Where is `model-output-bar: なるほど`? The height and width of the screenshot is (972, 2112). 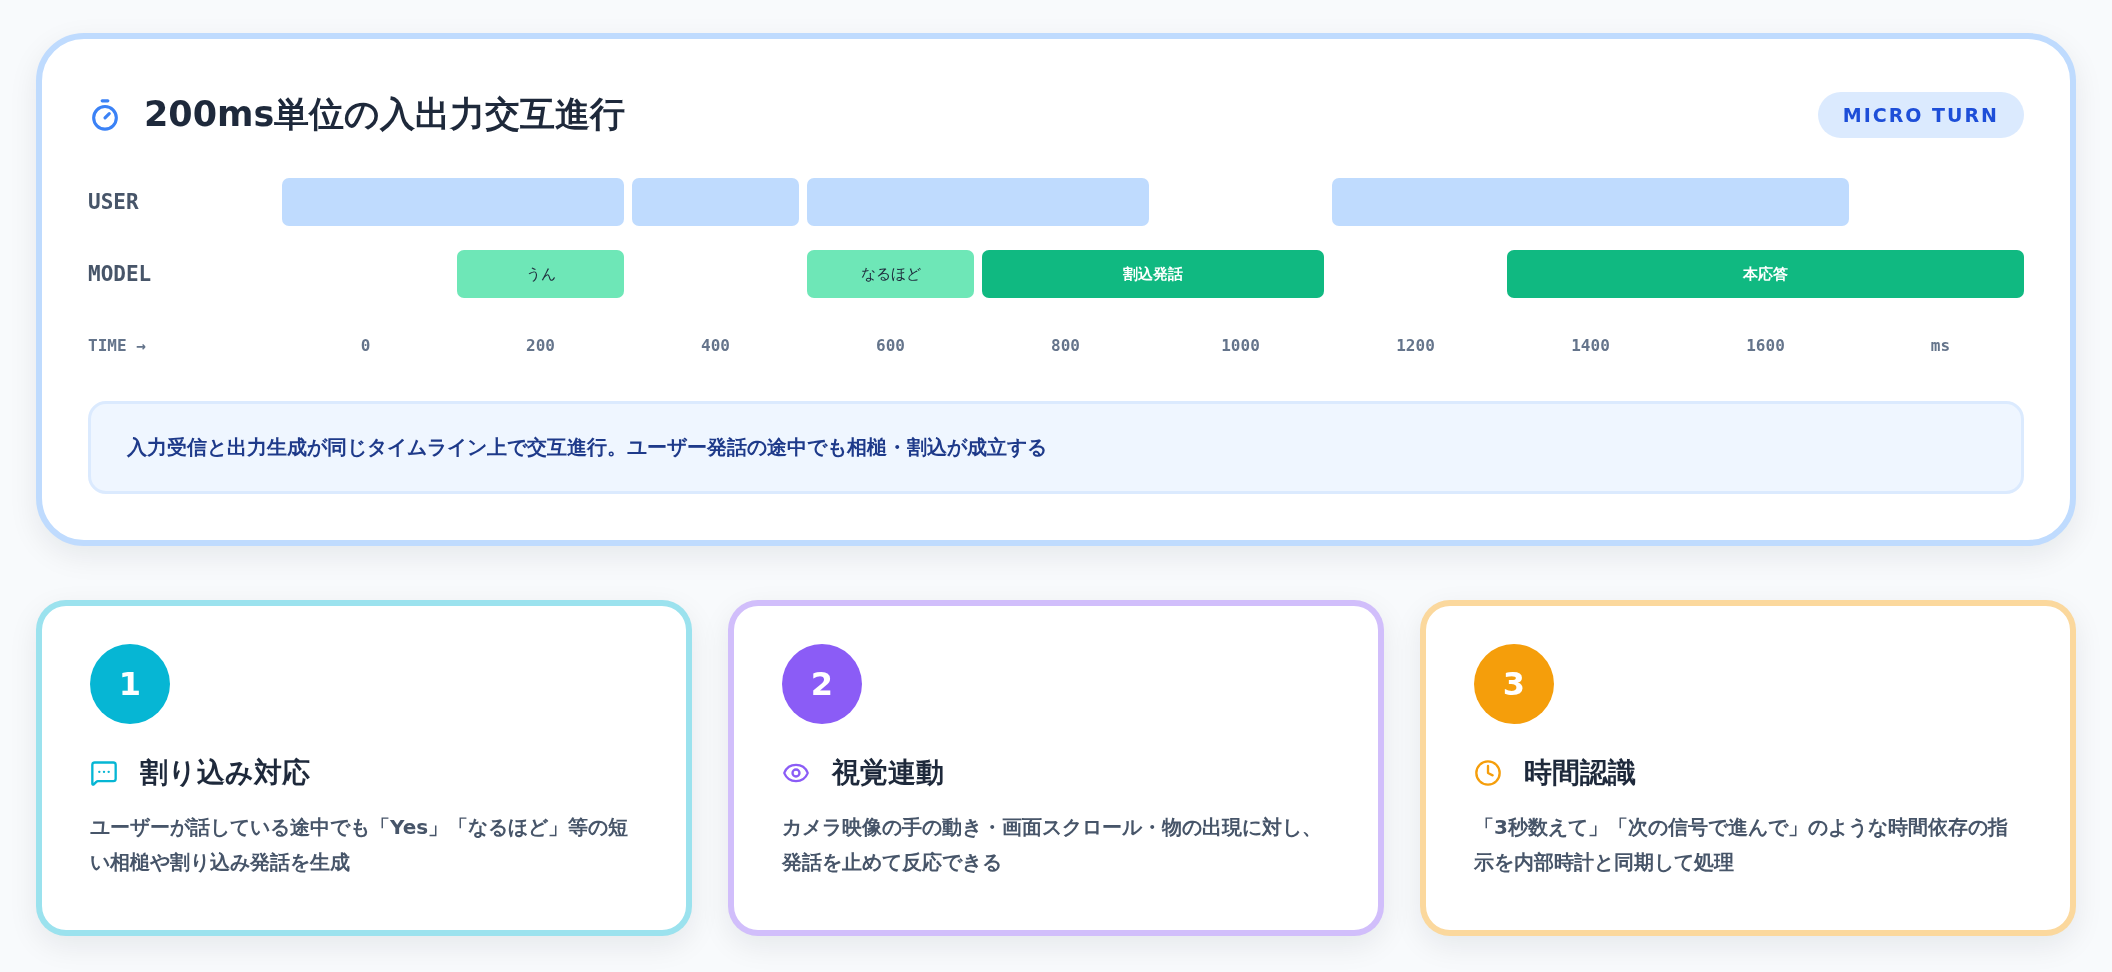 model-output-bar: なるほど is located at coordinates (890, 274).